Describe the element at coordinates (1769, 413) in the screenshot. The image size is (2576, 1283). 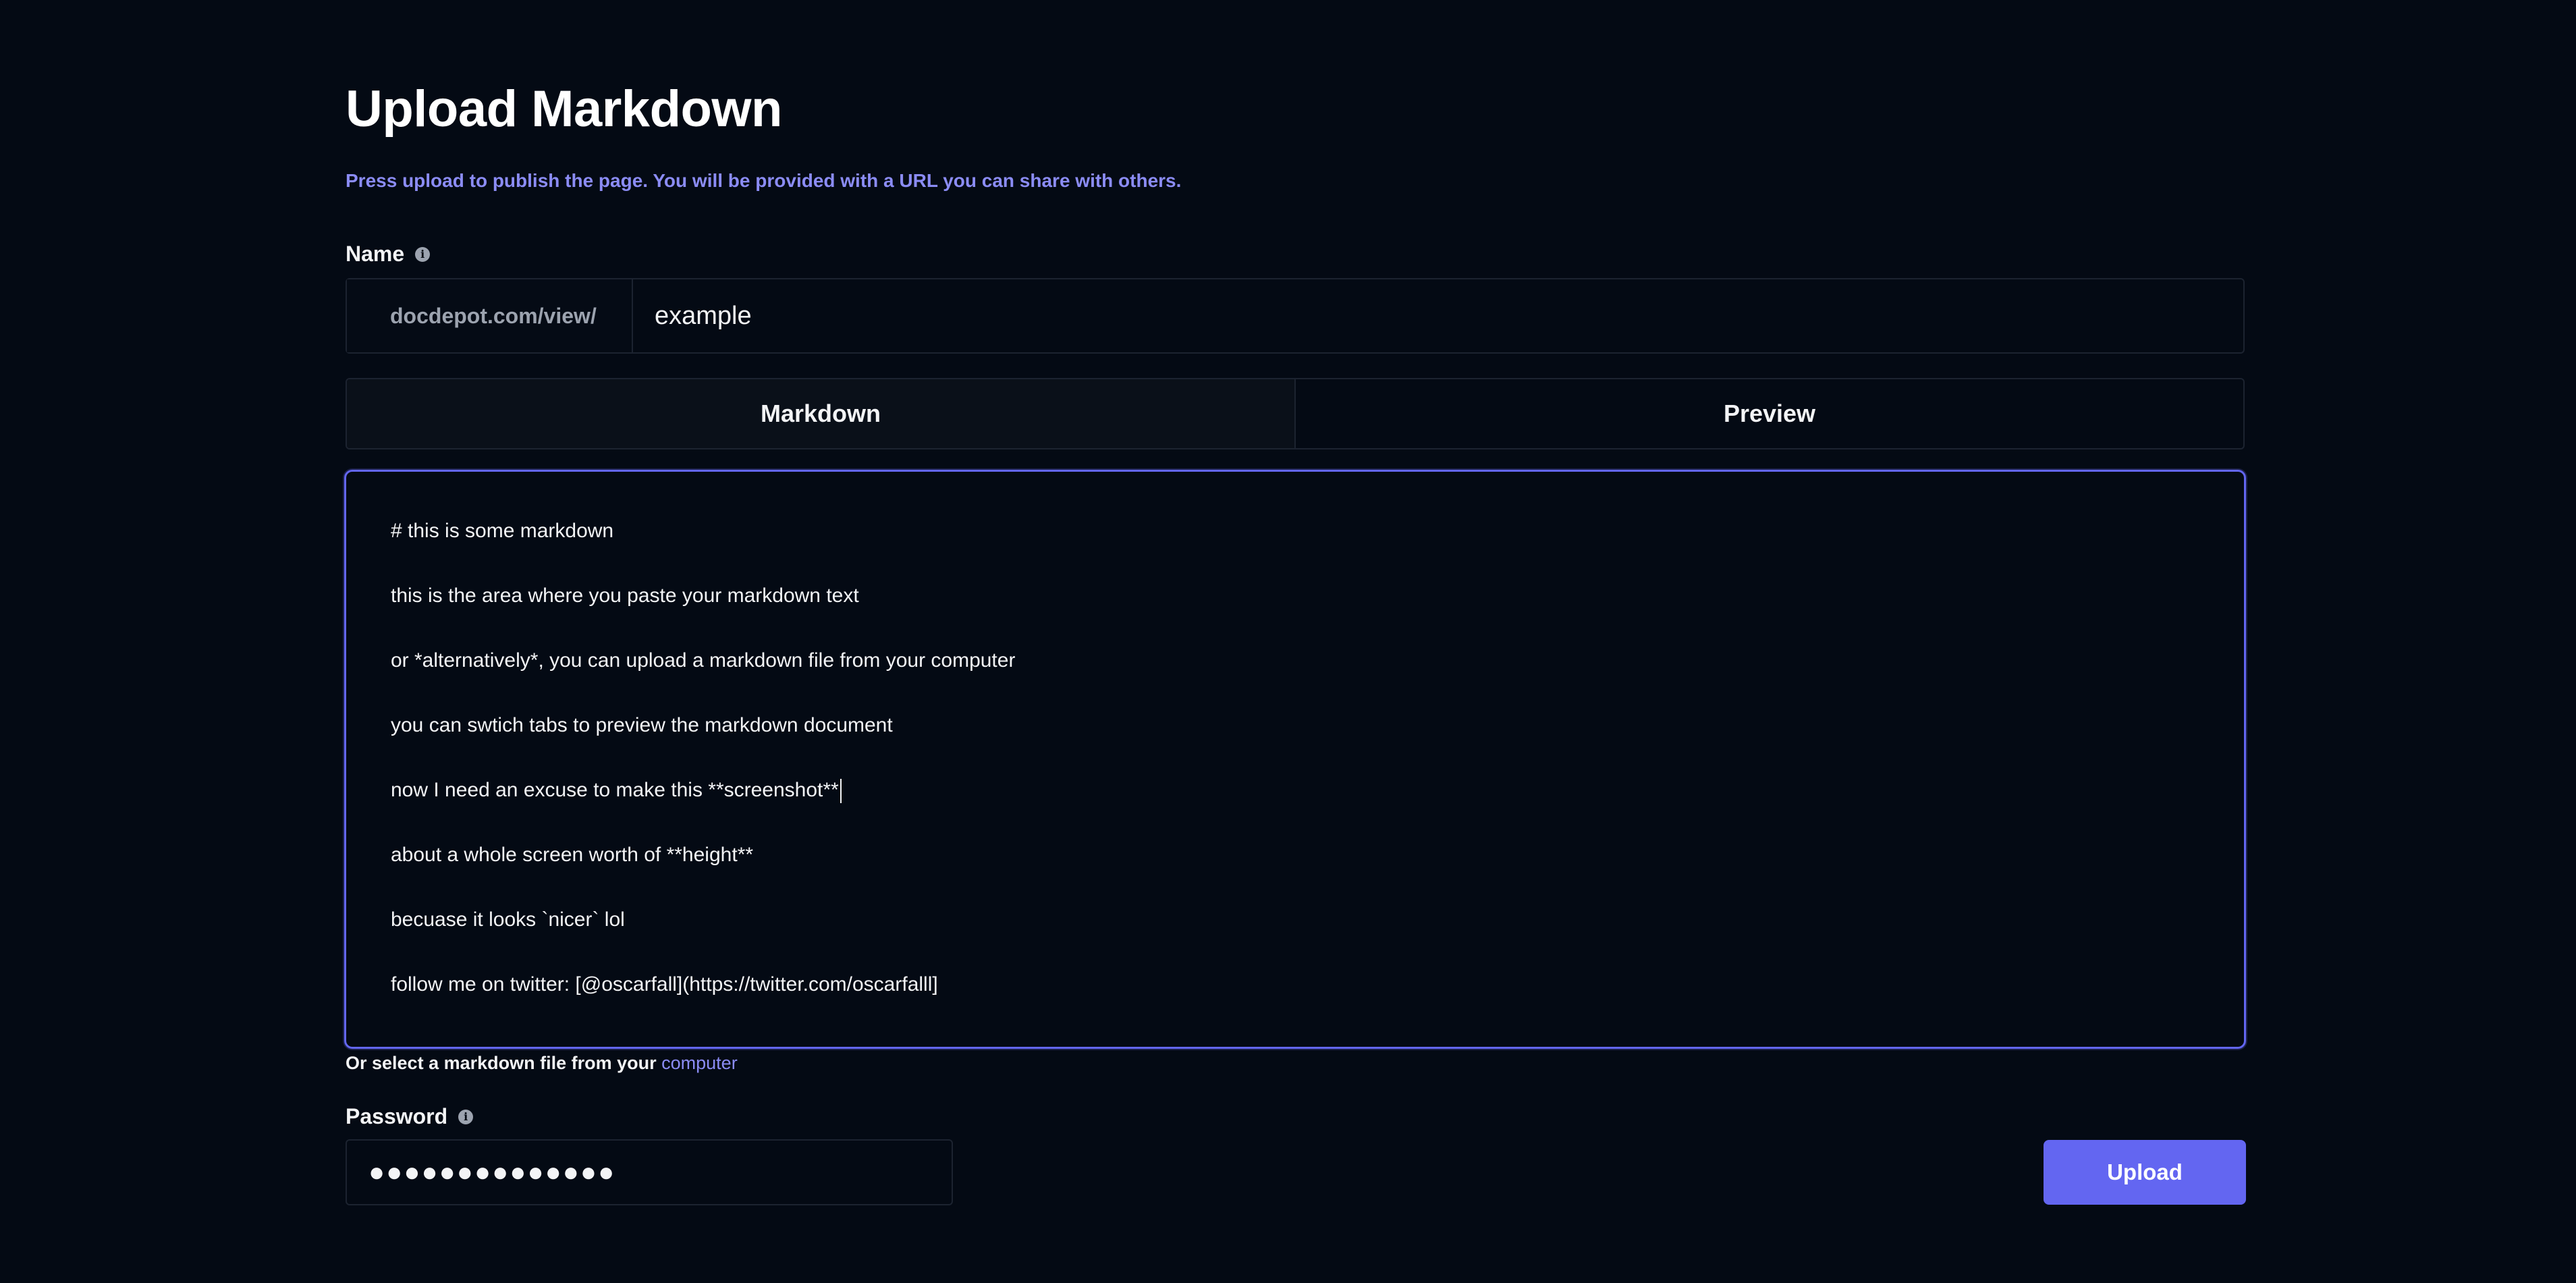
I see `tab-preview: Preview` at that location.